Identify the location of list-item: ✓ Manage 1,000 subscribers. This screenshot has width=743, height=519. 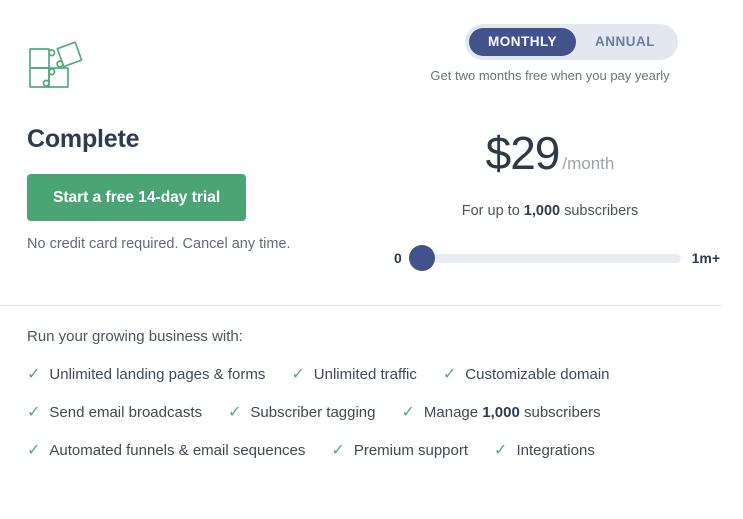
(500, 412).